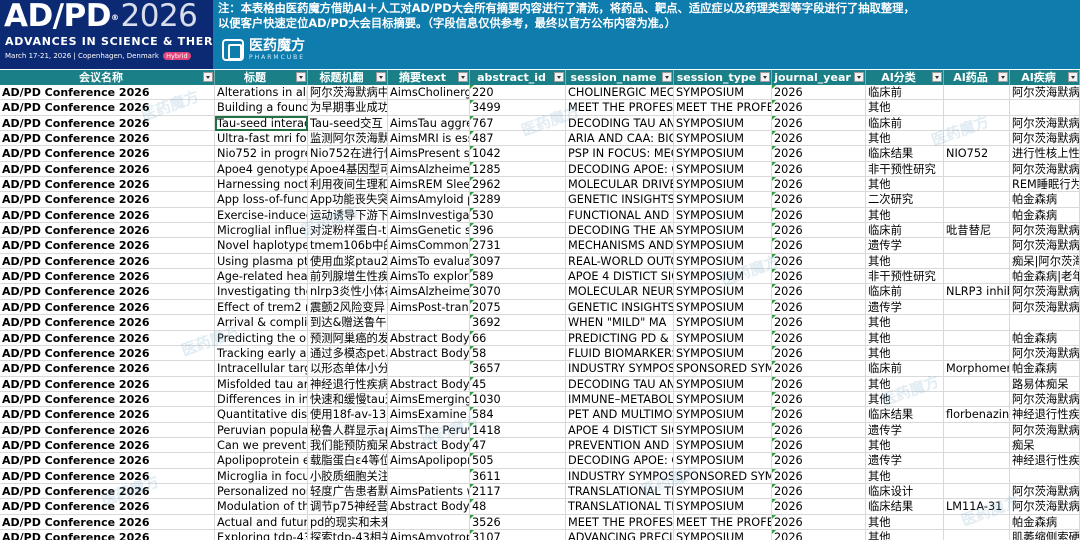 Image resolution: width=1080 pixels, height=540 pixels. What do you see at coordinates (429, 261) in the screenshot?
I see `table-cell: AimsTo evaluat` at bounding box center [429, 261].